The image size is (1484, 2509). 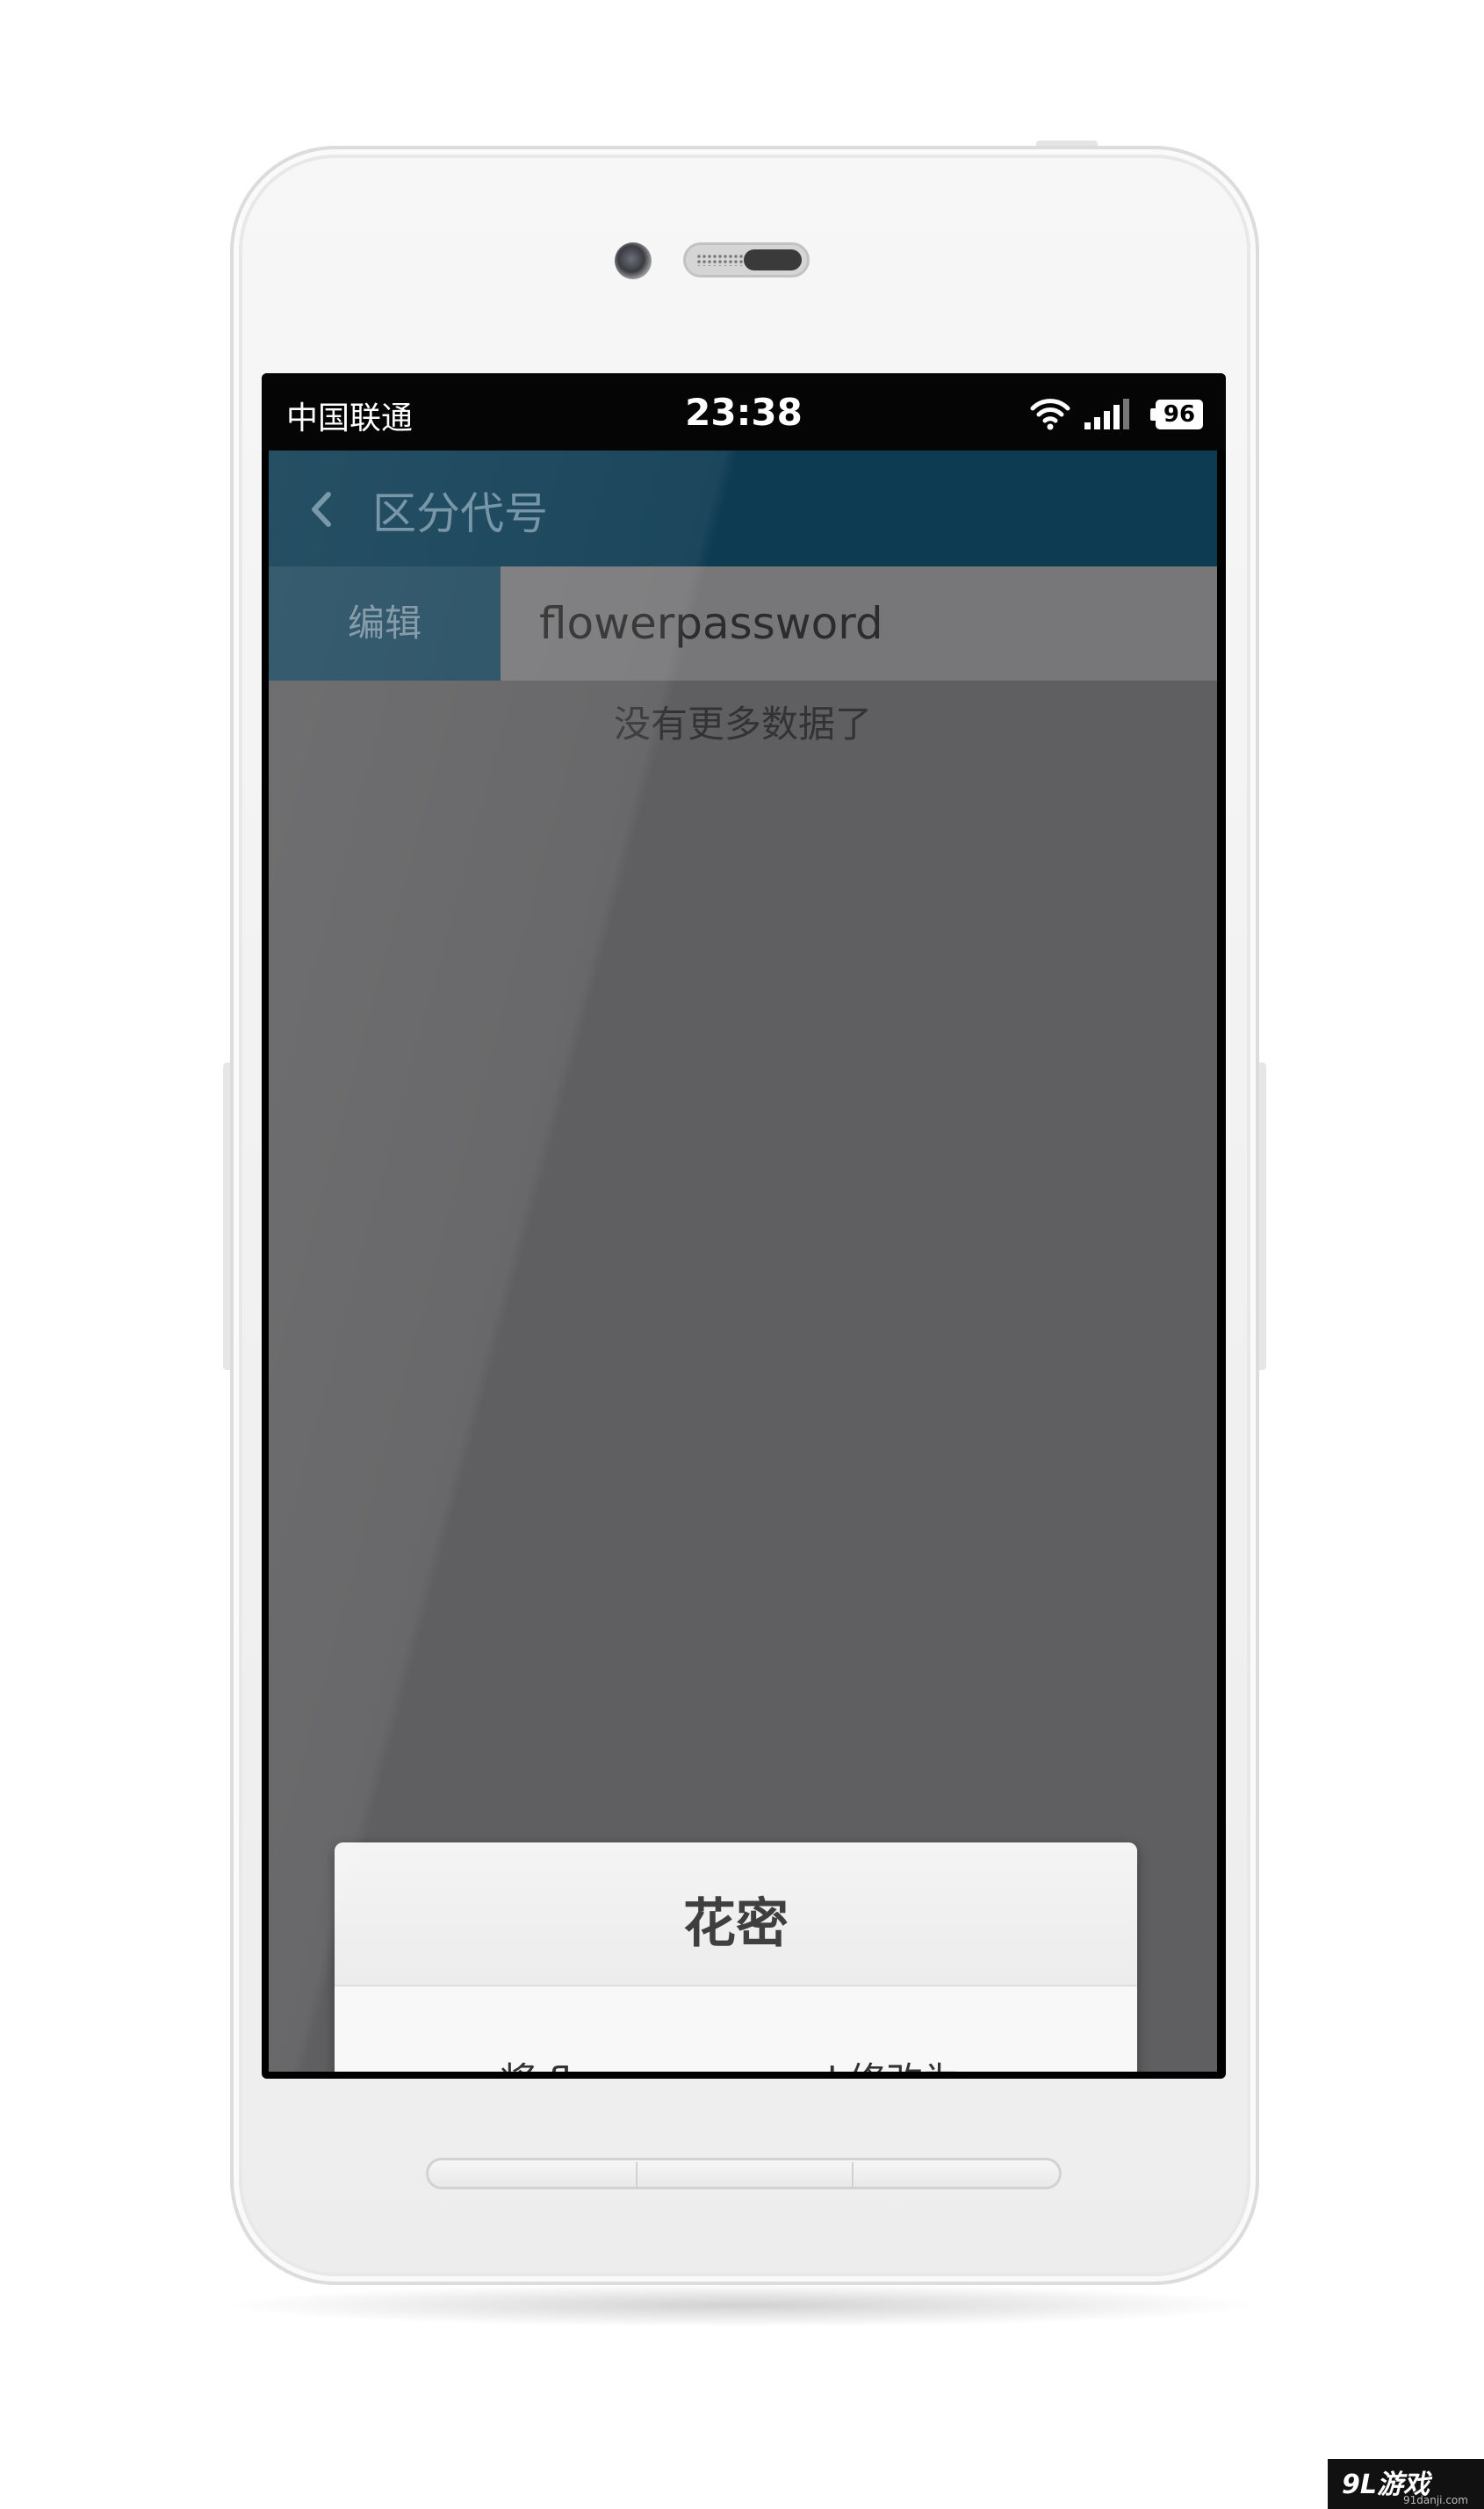 What do you see at coordinates (321, 509) in the screenshot?
I see `back-arrow-icon` at bounding box center [321, 509].